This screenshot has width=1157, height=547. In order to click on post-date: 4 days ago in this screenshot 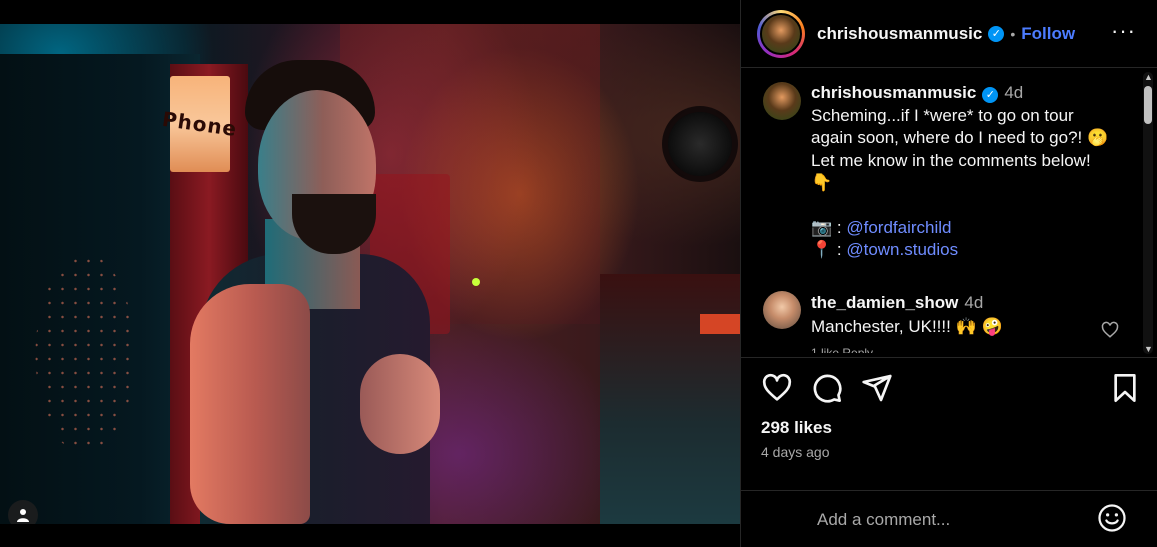, I will do `click(795, 452)`.